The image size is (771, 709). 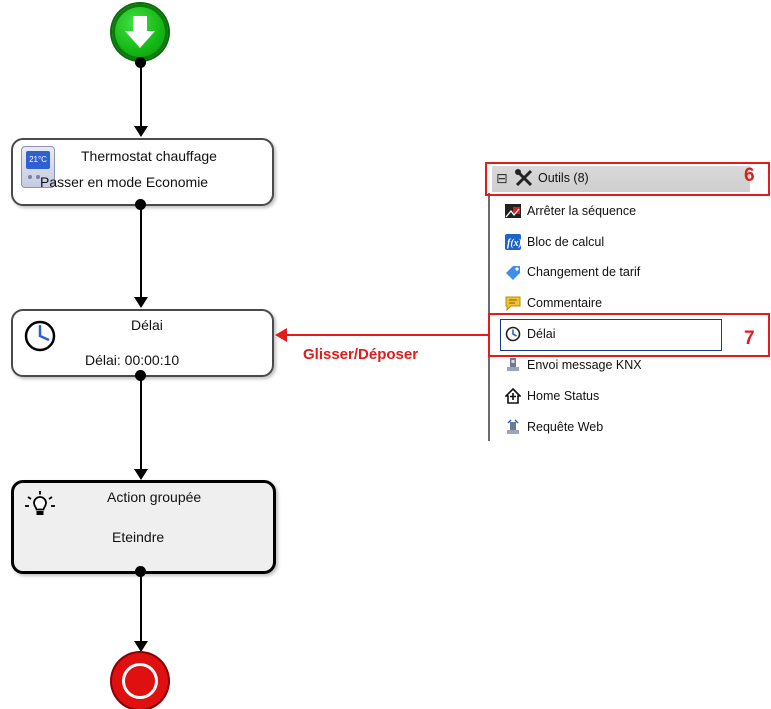 What do you see at coordinates (566, 242) in the screenshot?
I see `tool-item-label: Bloc de calcul` at bounding box center [566, 242].